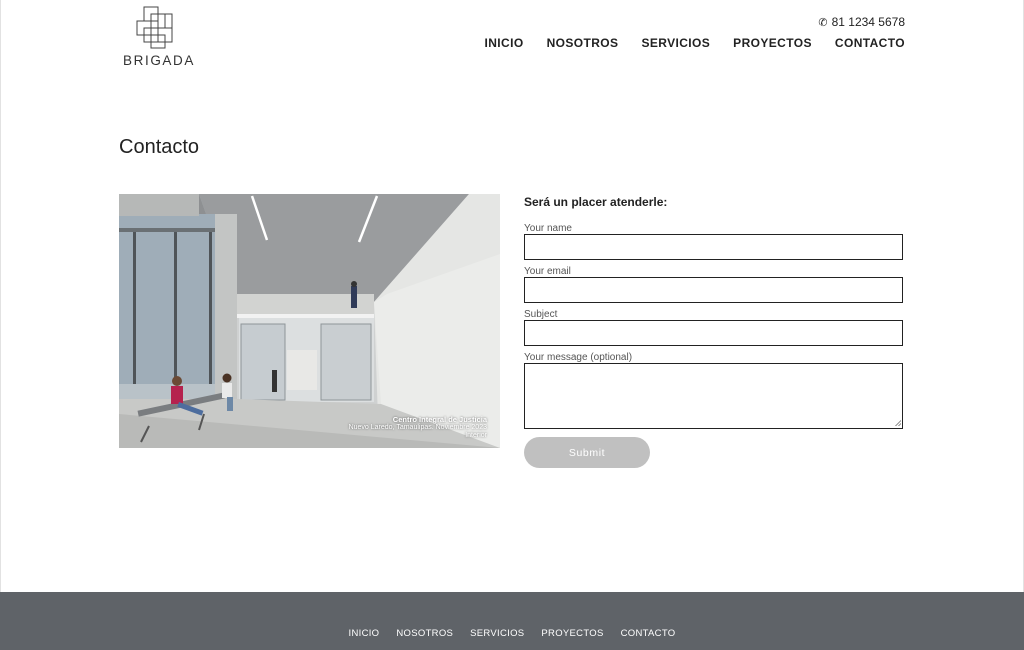 The height and width of the screenshot is (650, 1024). Describe the element at coordinates (596, 202) in the screenshot. I see `form-heading: Será un placer atenderle:` at that location.